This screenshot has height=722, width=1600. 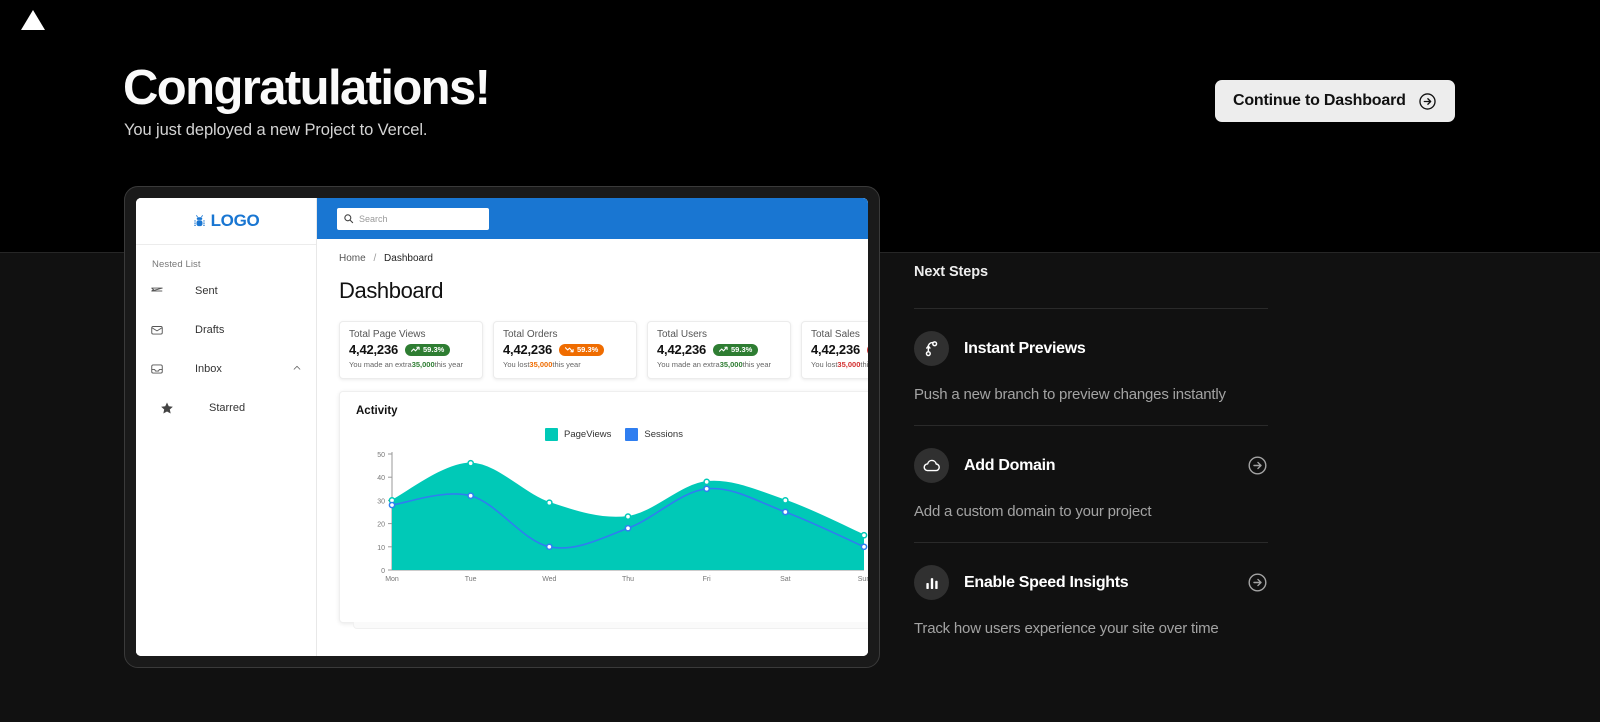 I want to click on dashboard-heading: Dashboard, so click(x=391, y=290).